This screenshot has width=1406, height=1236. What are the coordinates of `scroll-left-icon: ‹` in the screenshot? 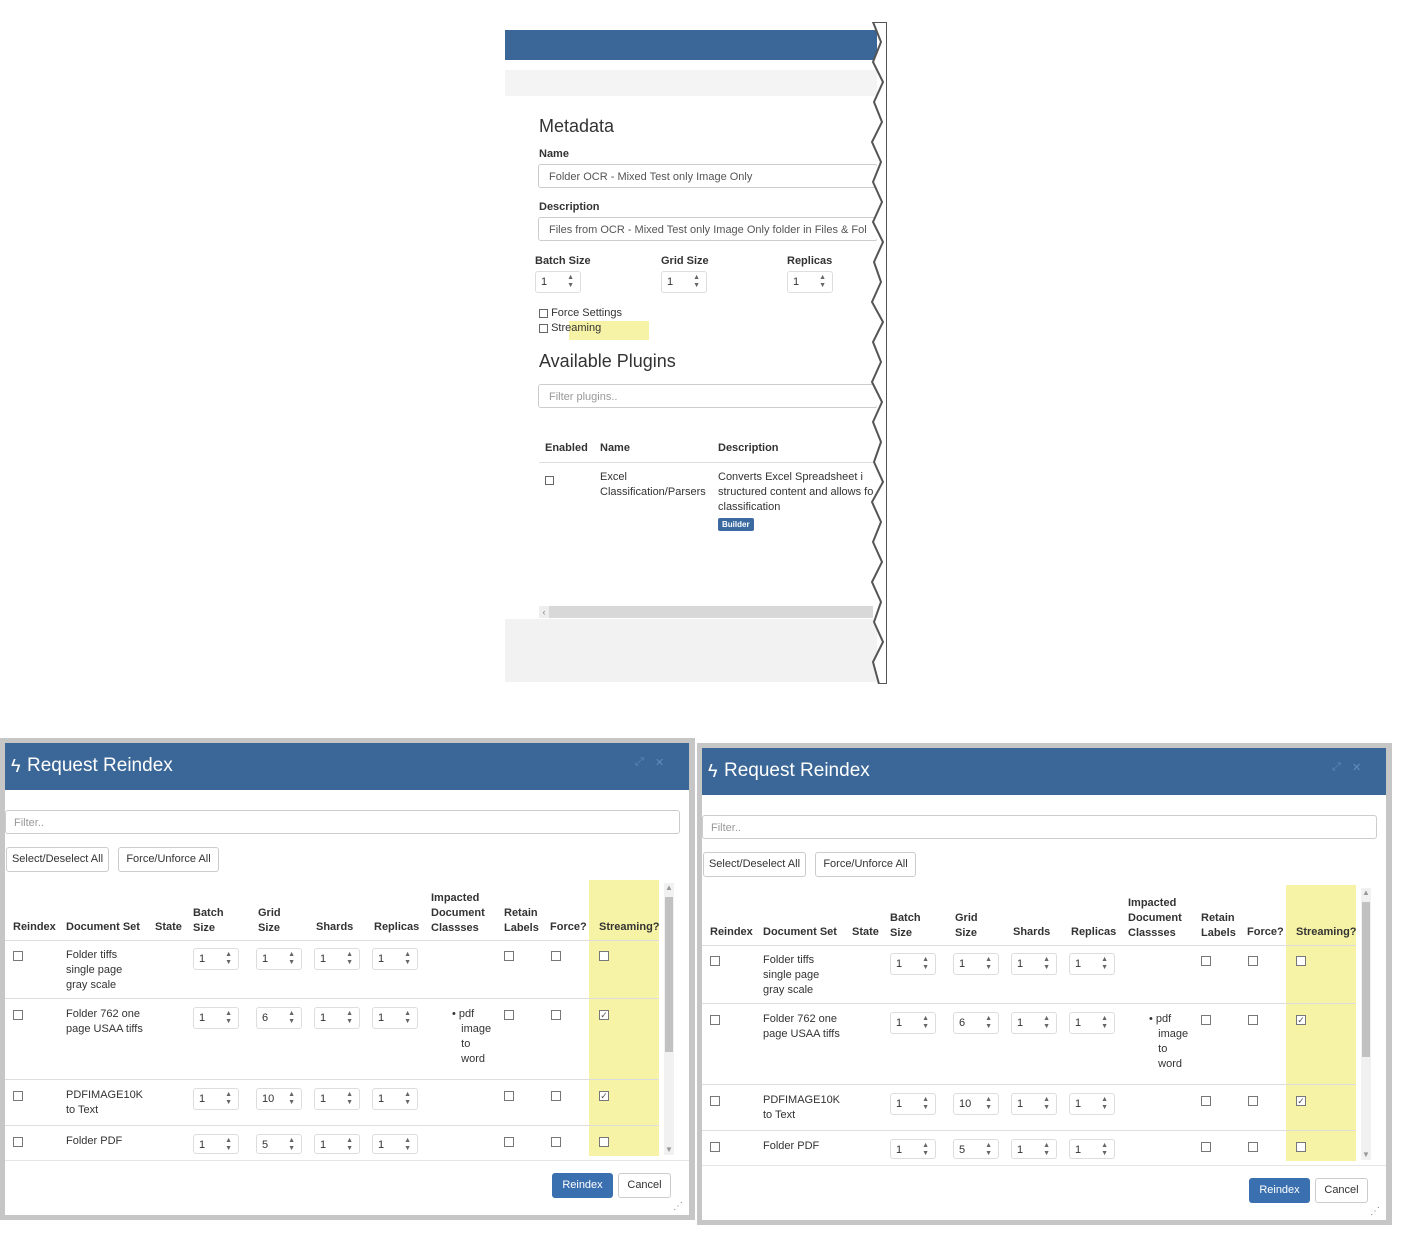 It's located at (544, 612).